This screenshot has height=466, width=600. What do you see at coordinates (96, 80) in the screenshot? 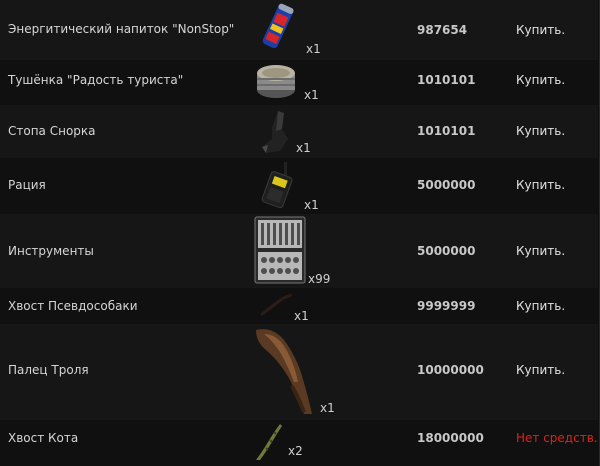
I see `item-name: Тушёнка "Радость туриста"` at bounding box center [96, 80].